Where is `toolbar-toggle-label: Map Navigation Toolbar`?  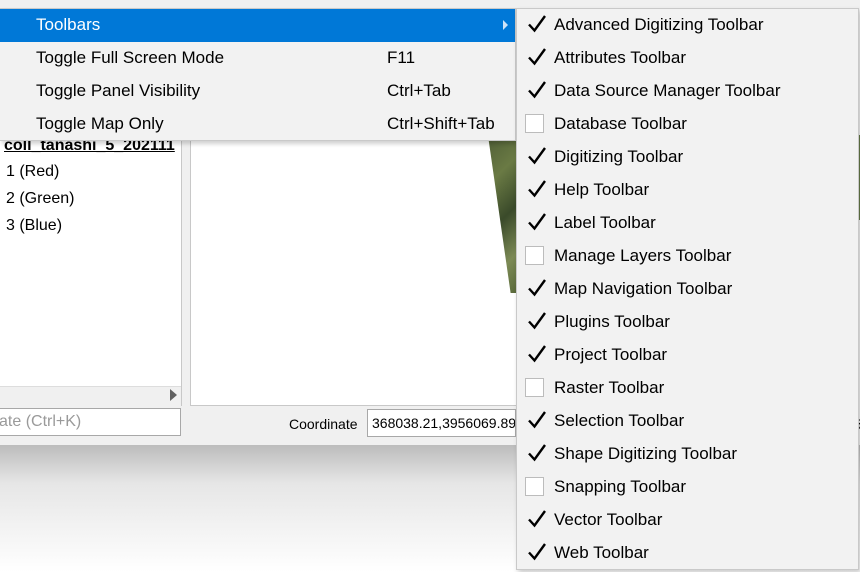
toolbar-toggle-label: Map Navigation Toolbar is located at coordinates (643, 288).